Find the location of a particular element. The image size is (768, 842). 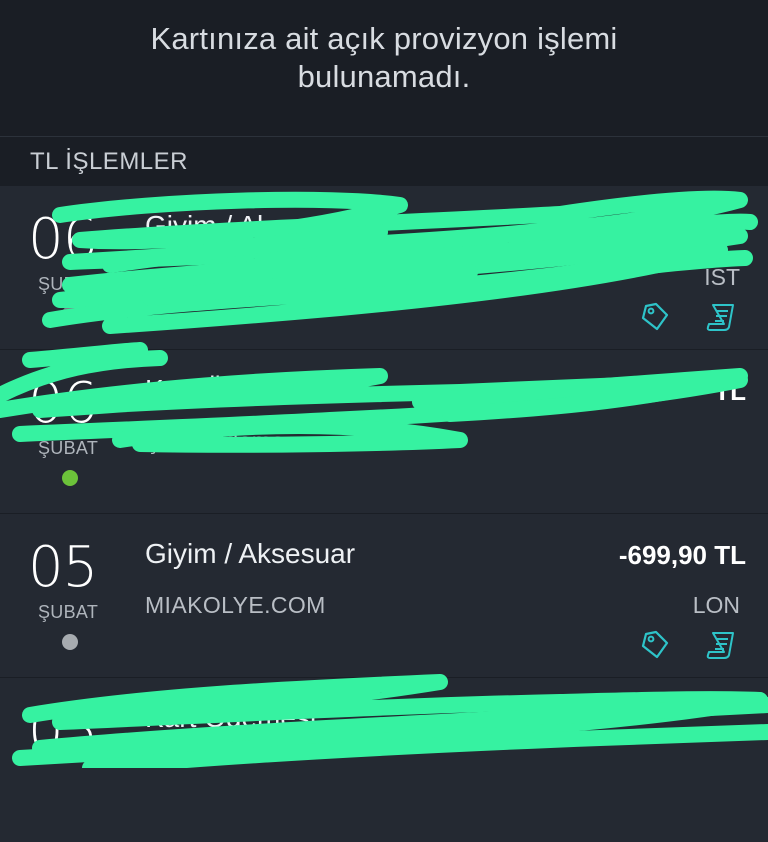

transaction-city: IST is located at coordinates (722, 277).